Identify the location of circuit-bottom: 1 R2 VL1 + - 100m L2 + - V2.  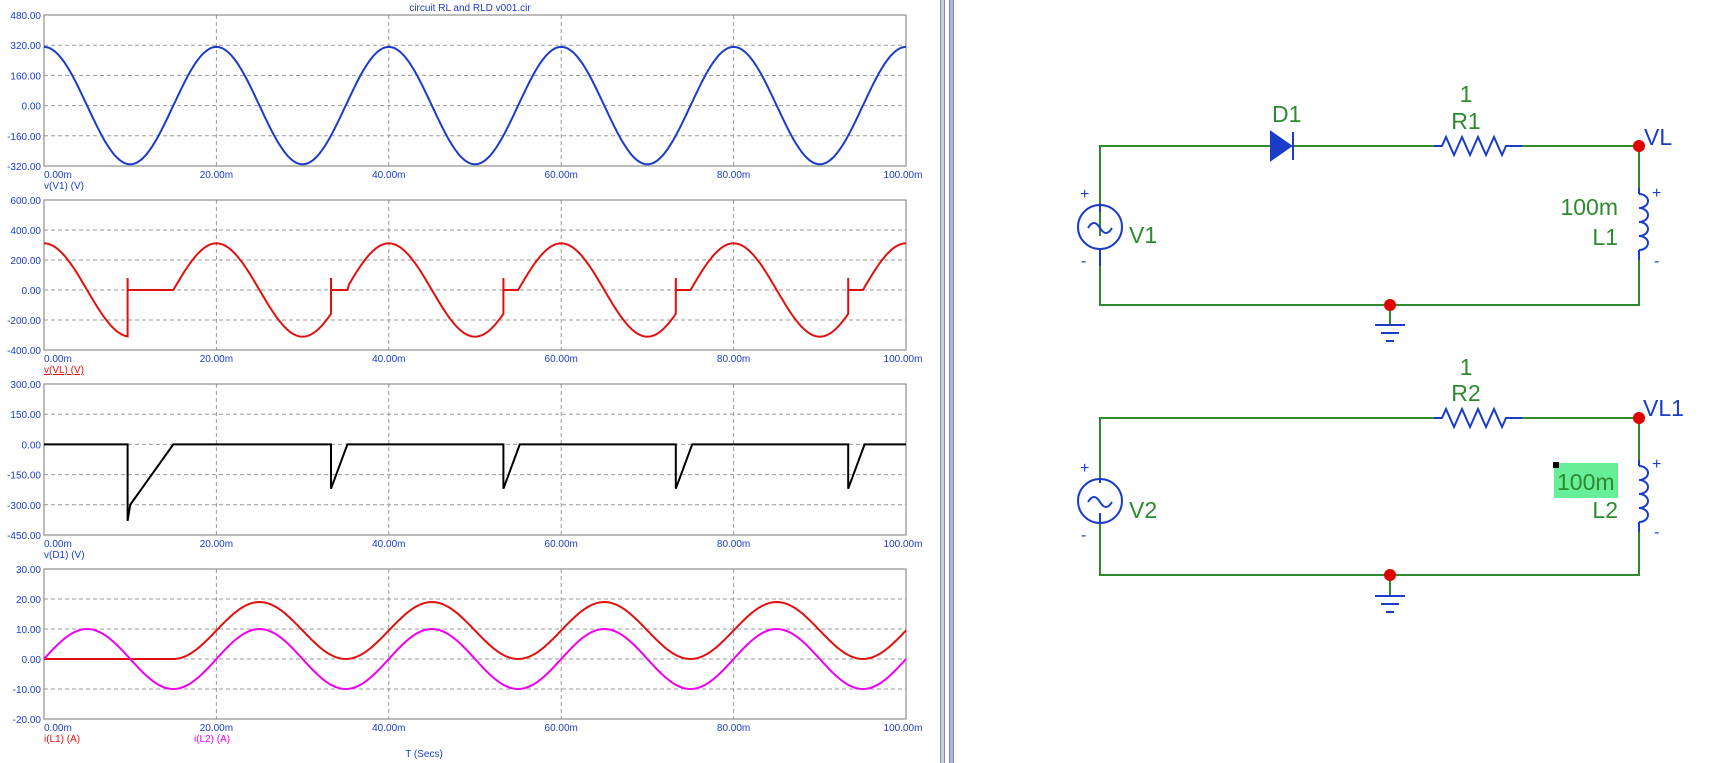
(1380, 483).